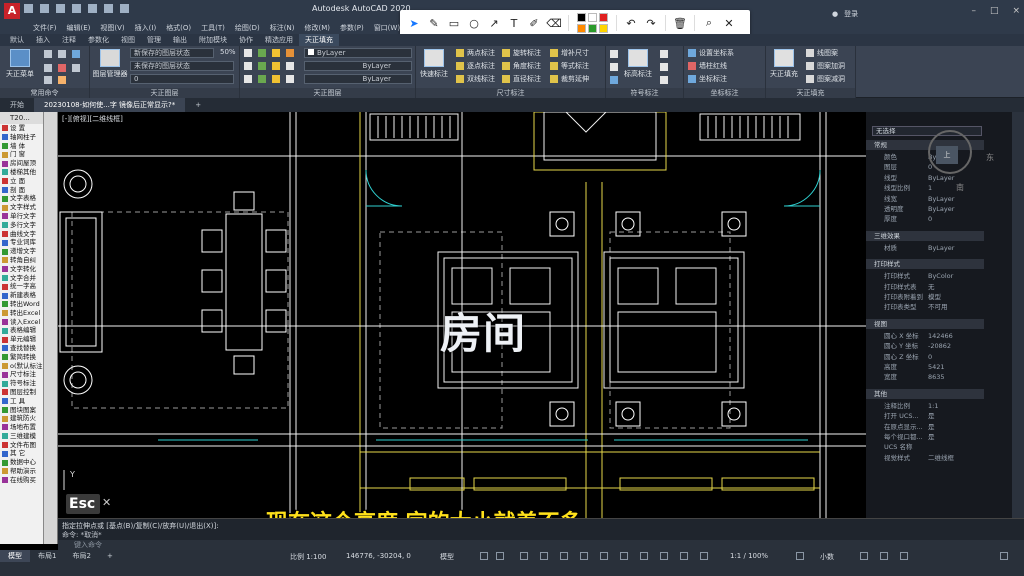  What do you see at coordinates (21, 137) in the screenshot?
I see `tool-palette-item: 轴网柱子` at bounding box center [21, 137].